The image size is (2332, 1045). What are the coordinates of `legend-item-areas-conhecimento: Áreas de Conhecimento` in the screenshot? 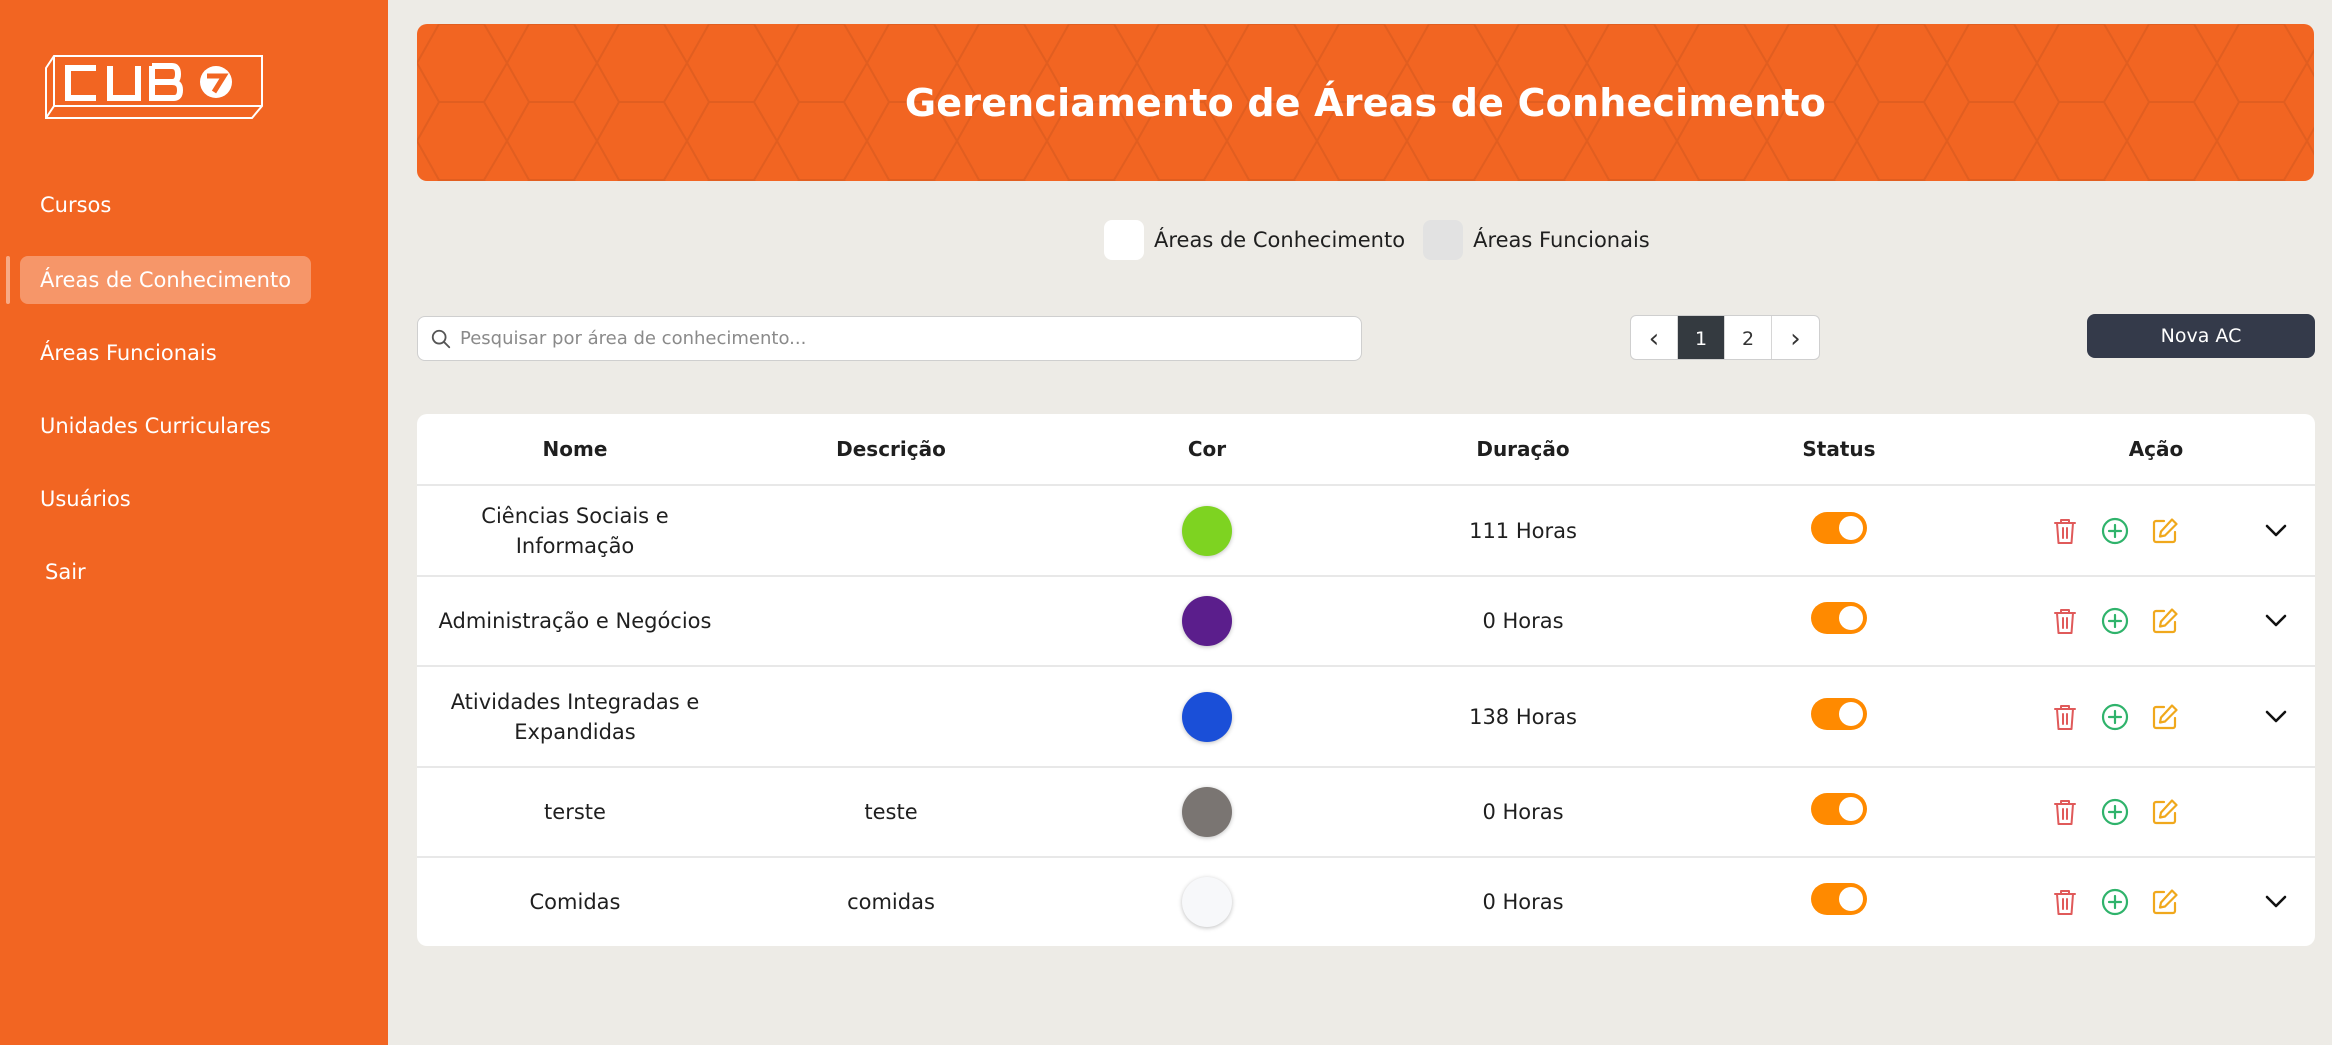 It's located at (1254, 240).